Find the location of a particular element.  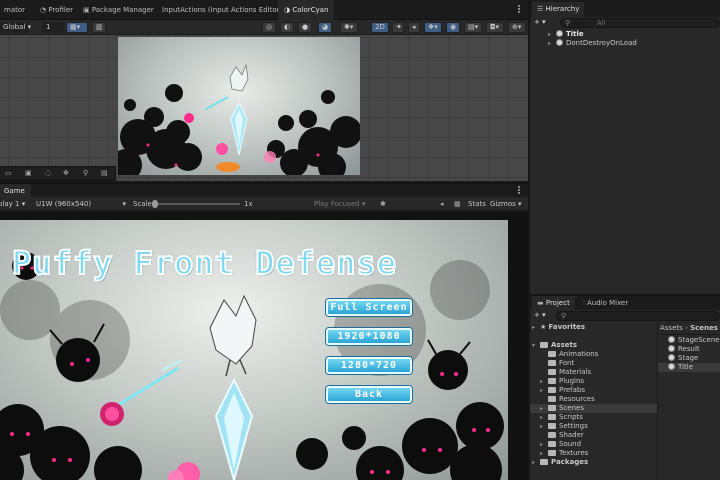

folder-plugins: ▸ Plugins is located at coordinates (562, 381).